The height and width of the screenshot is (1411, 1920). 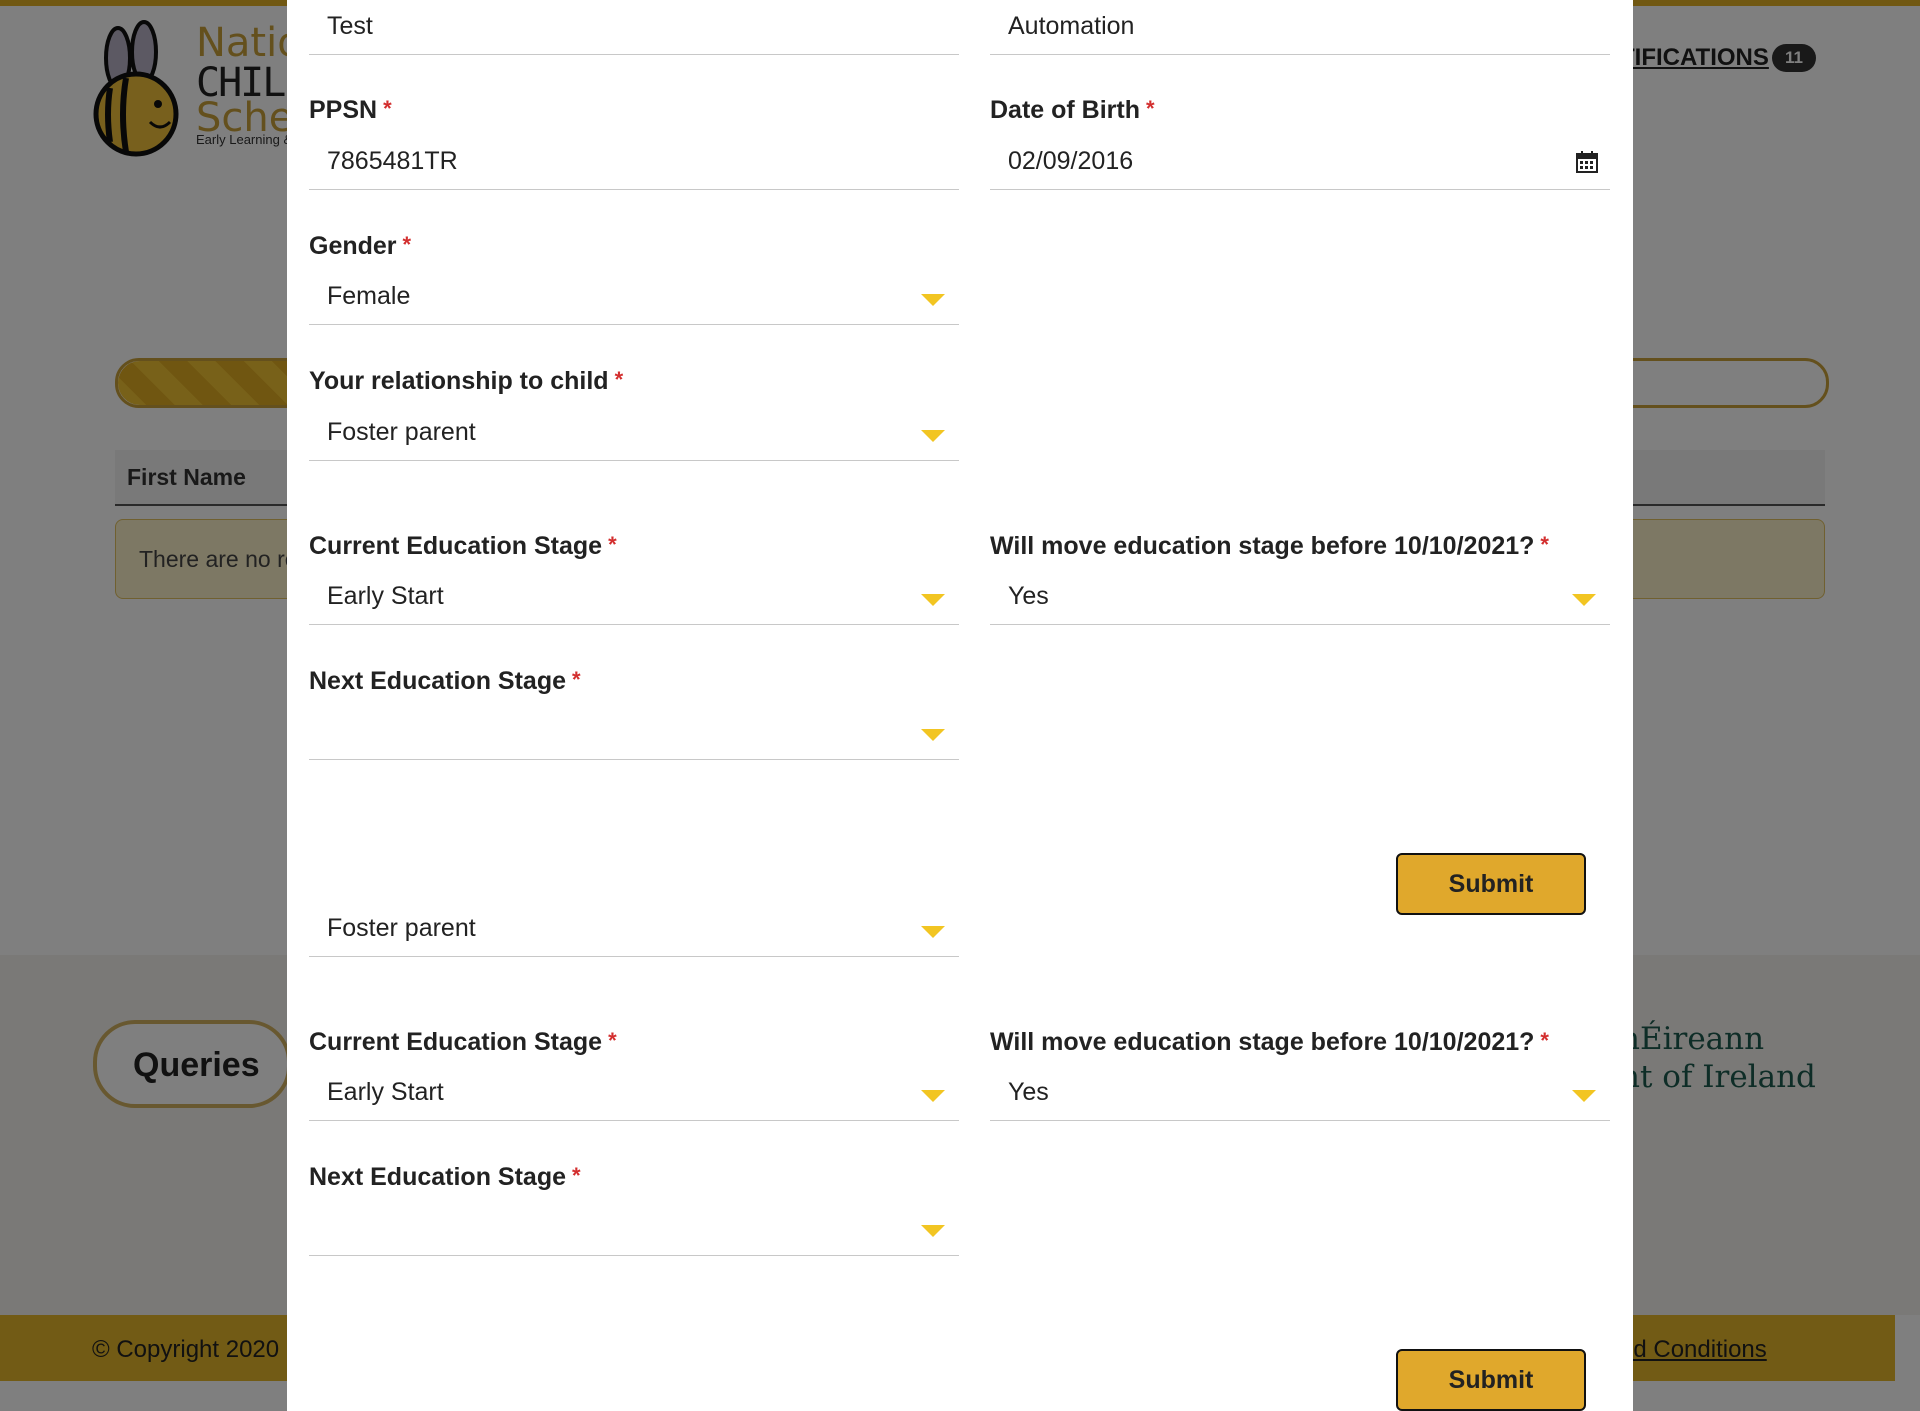 I want to click on first-name-value: Test, so click(x=350, y=26).